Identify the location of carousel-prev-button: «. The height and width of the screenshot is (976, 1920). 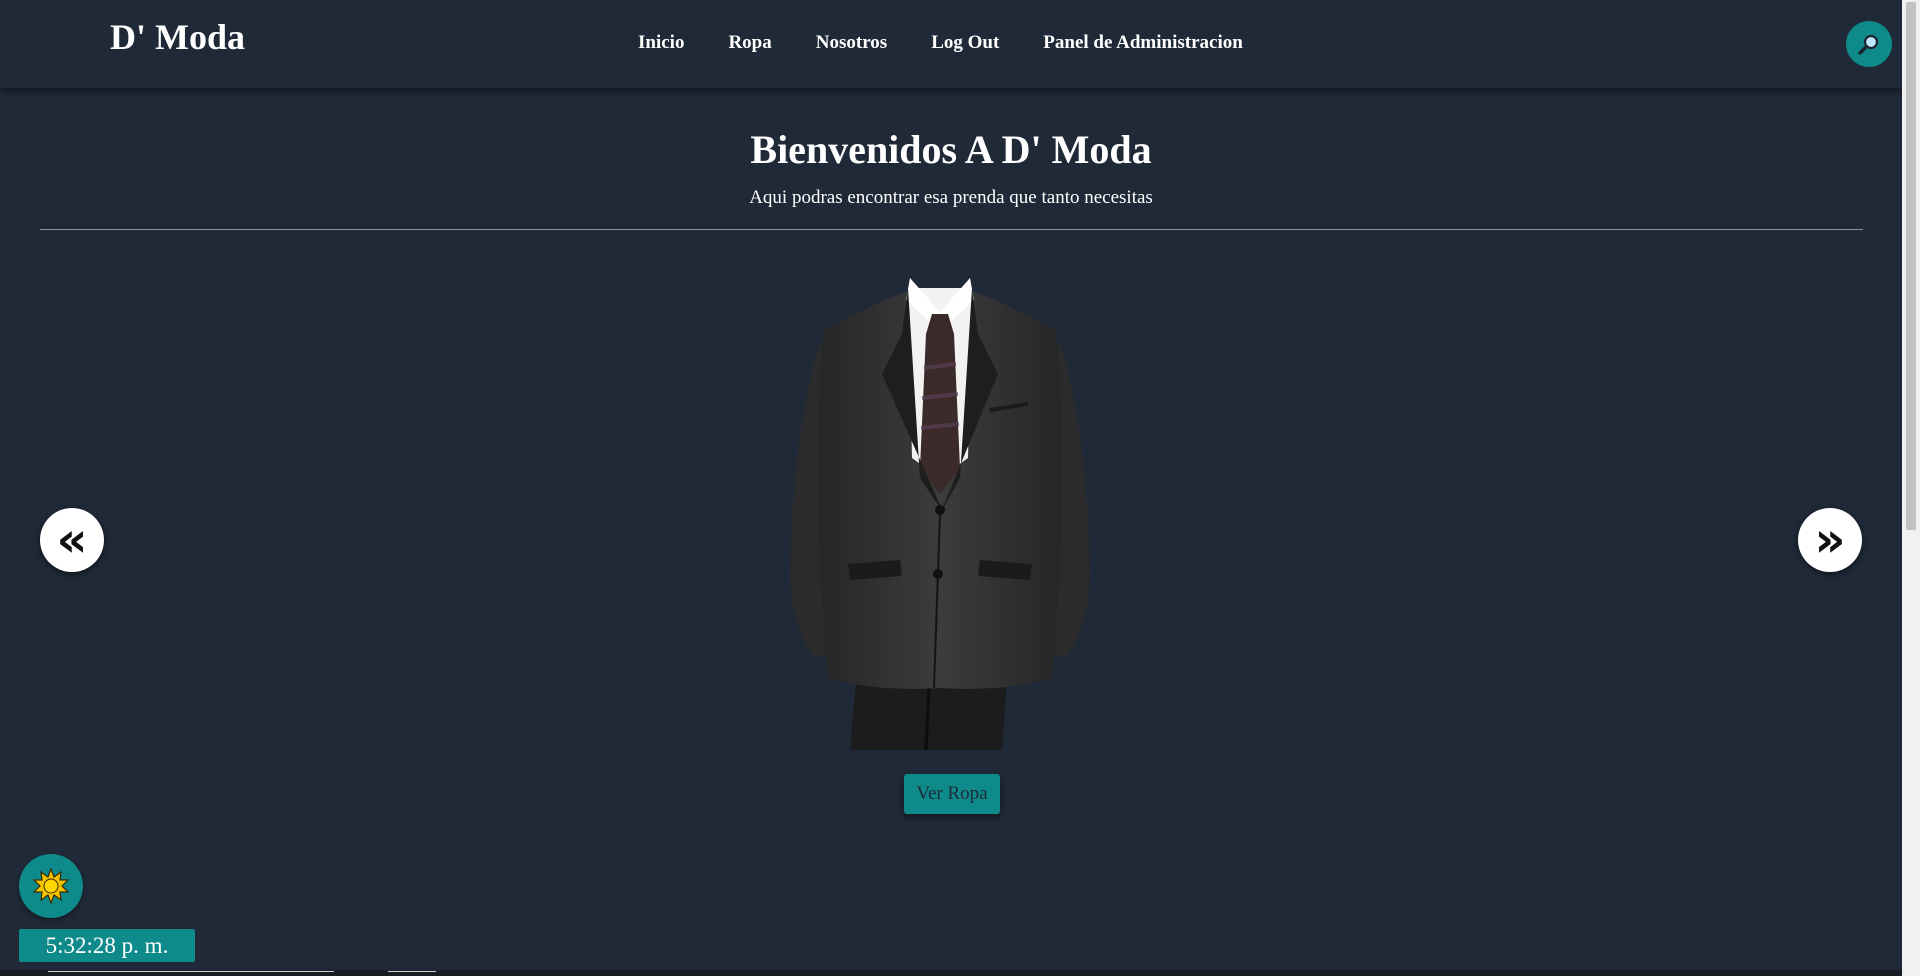
(72, 540).